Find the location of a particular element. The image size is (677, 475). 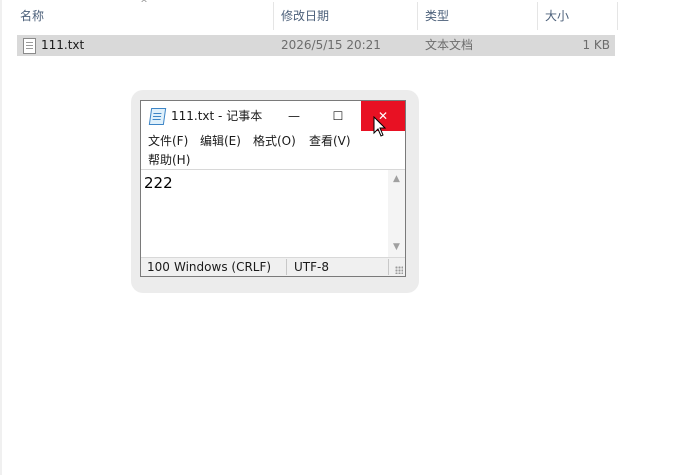

sort-ascending-icon: ^ is located at coordinates (144, 4).